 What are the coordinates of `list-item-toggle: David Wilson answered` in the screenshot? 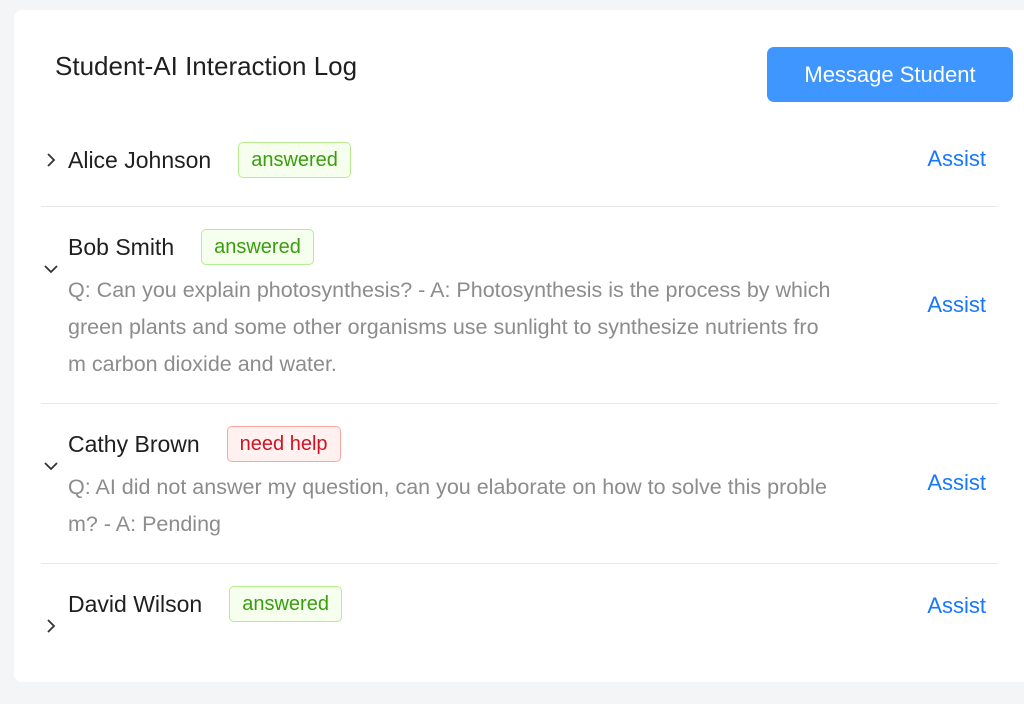 It's located at (519, 609).